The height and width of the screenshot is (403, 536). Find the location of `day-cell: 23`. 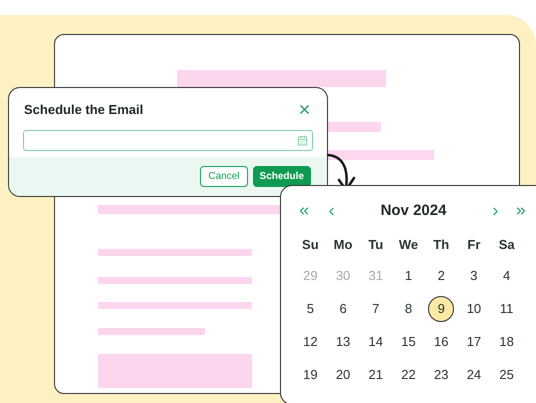

day-cell: 23 is located at coordinates (441, 375).